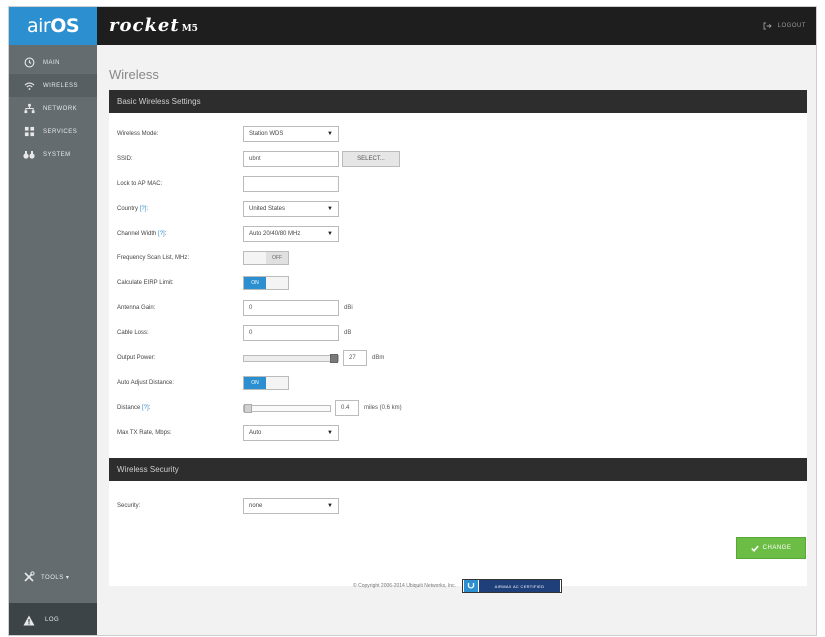 The height and width of the screenshot is (637, 825). I want to click on slider-fill, so click(289, 358).